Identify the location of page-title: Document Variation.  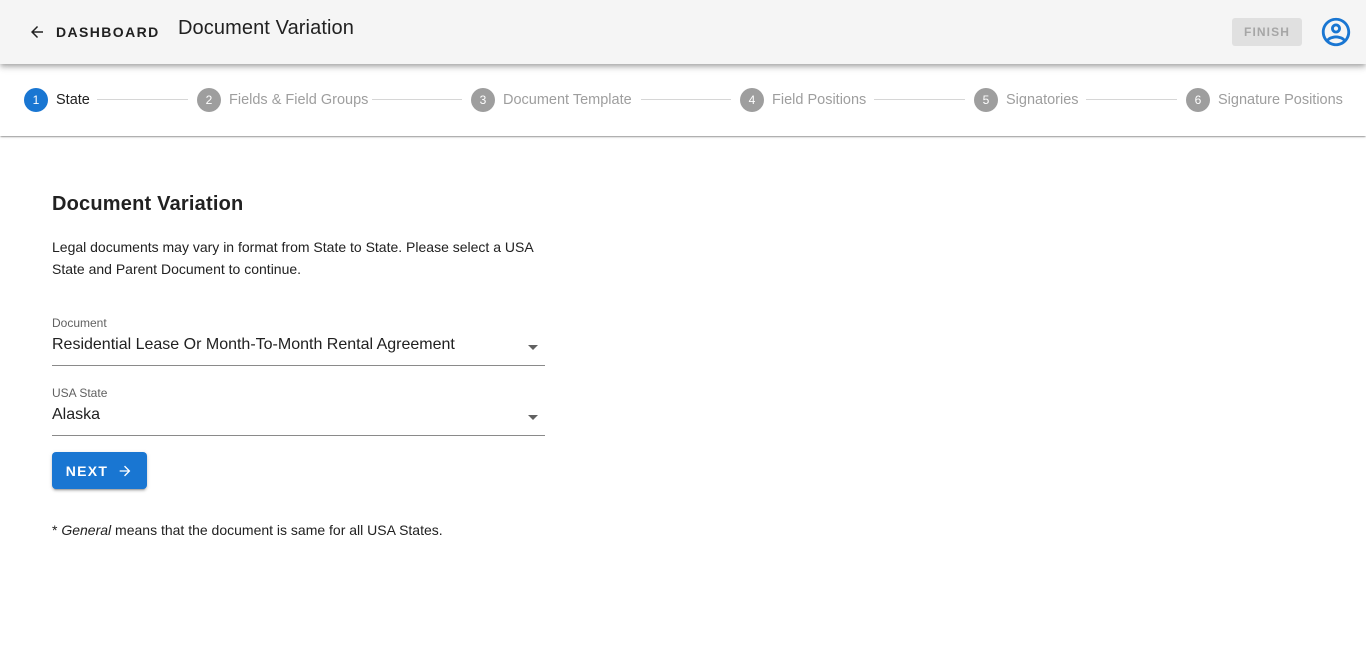
(266, 28).